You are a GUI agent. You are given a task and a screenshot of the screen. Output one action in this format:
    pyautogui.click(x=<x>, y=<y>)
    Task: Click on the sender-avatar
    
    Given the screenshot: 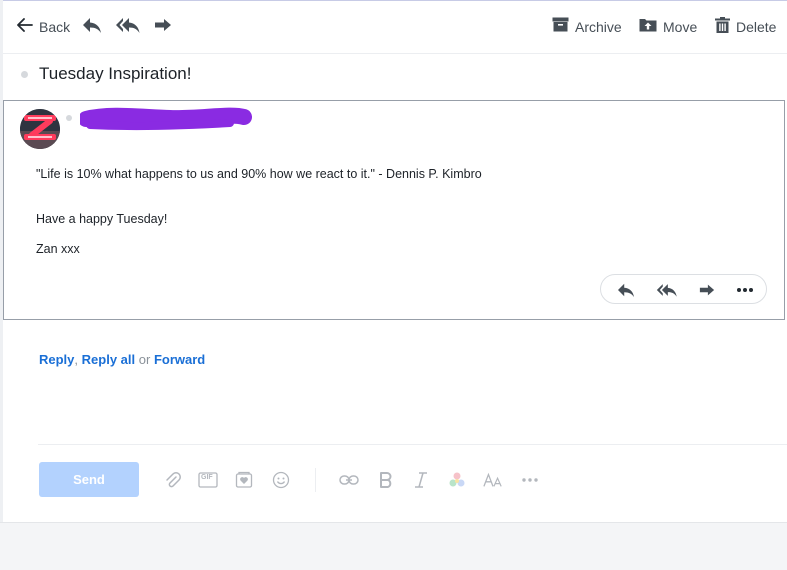 What is the action you would take?
    pyautogui.click(x=40, y=129)
    